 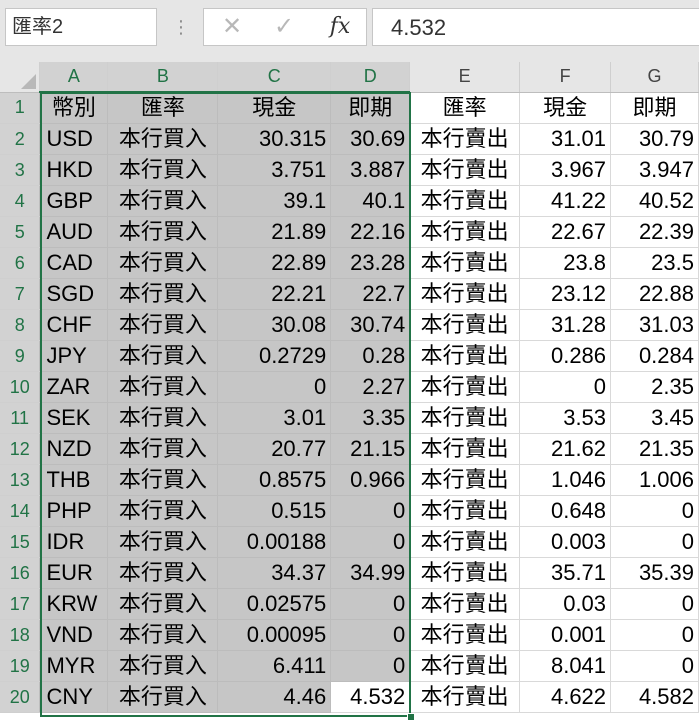 What do you see at coordinates (74, 170) in the screenshot?
I see `cell-a3: HKD` at bounding box center [74, 170].